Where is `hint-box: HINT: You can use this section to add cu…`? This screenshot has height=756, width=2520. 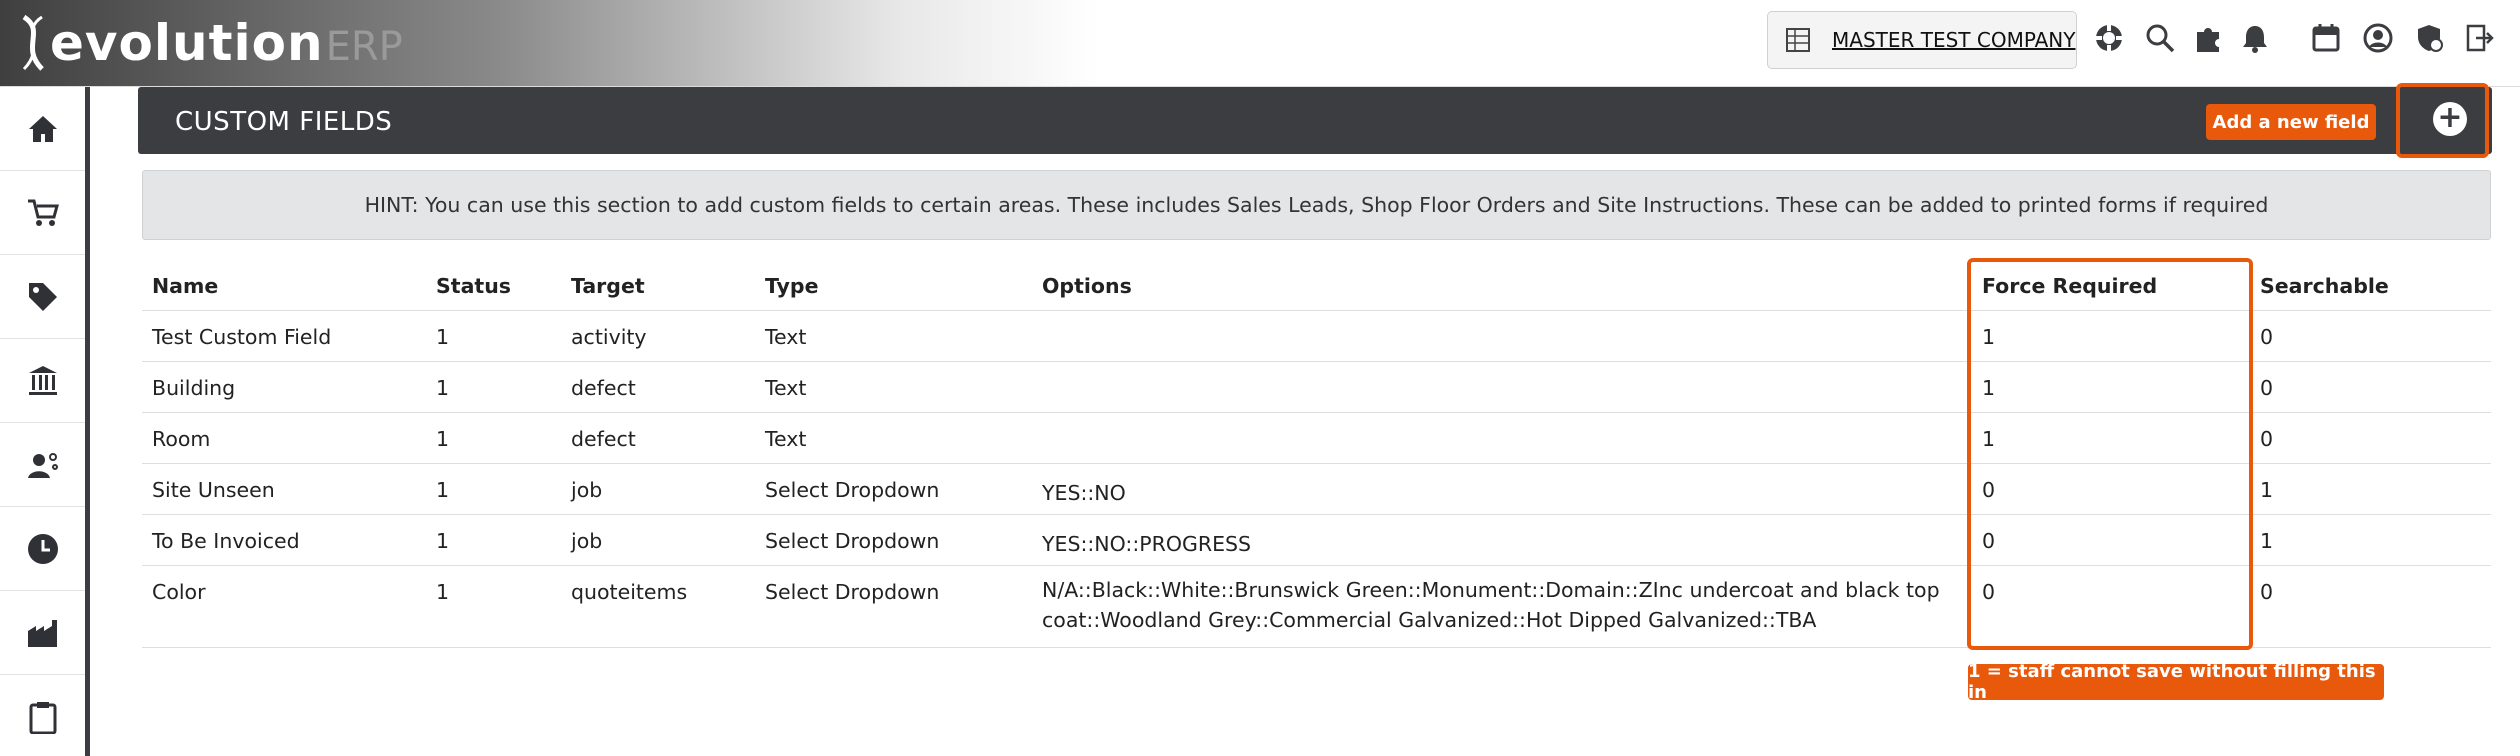
hint-box: HINT: You can use this section to add cu… is located at coordinates (1316, 205).